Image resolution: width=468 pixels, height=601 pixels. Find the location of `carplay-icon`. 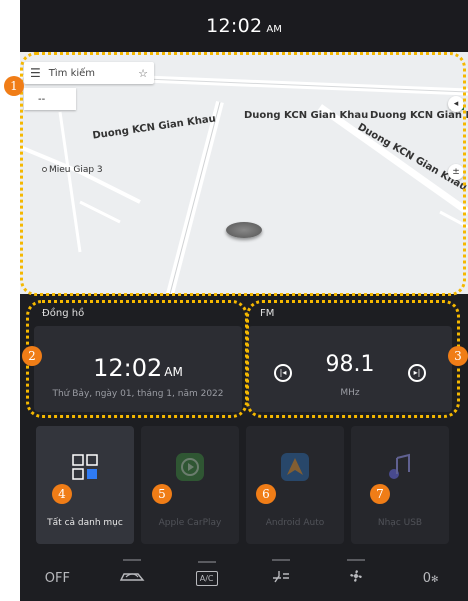

carplay-icon is located at coordinates (190, 467).